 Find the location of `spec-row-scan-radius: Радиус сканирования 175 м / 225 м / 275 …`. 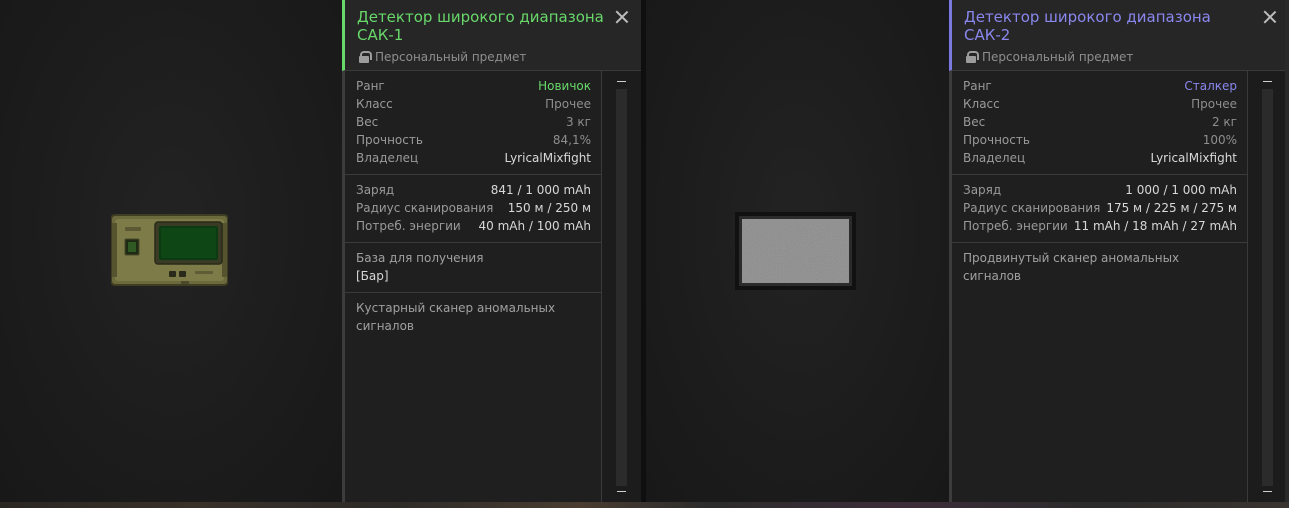

spec-row-scan-radius: Радиус сканирования 175 м / 225 м / 275 … is located at coordinates (1100, 208).